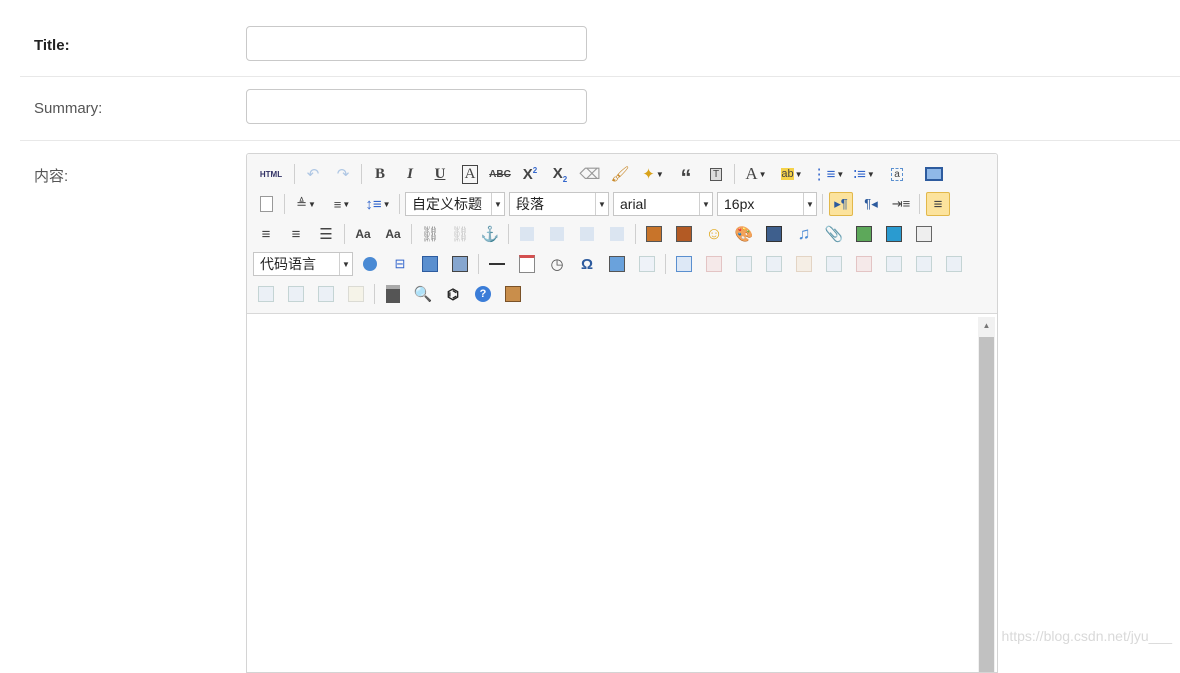  I want to click on font-color-button: A ▼, so click(756, 174).